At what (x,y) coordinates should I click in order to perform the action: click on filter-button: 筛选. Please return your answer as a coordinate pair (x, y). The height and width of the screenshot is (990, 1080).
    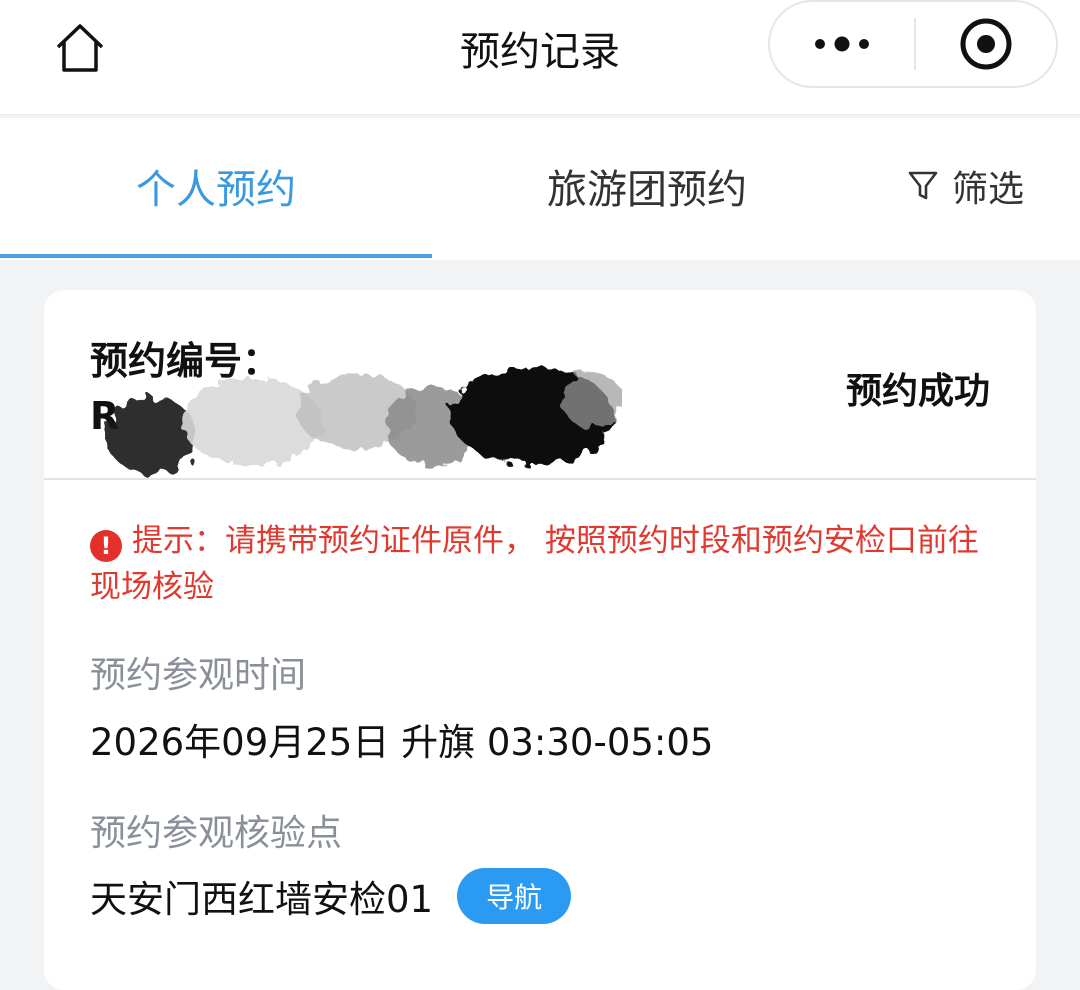
    Looking at the image, I should click on (966, 186).